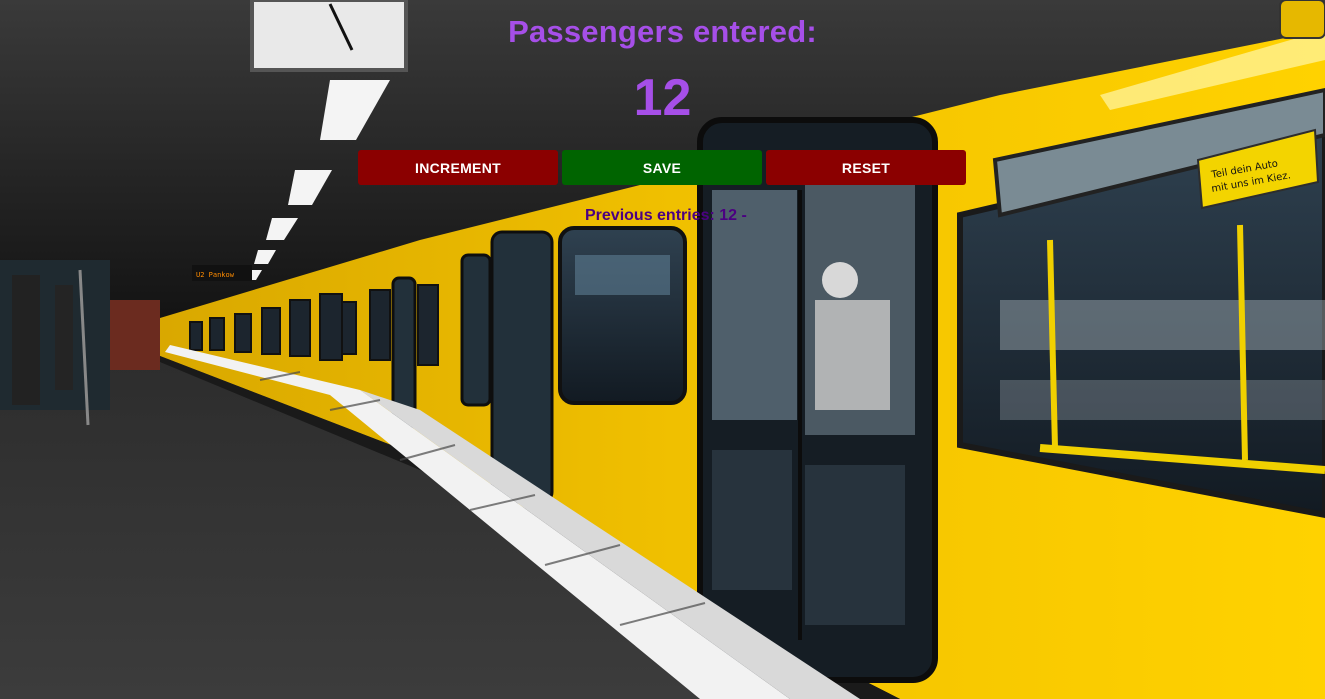 The height and width of the screenshot is (699, 1325). I want to click on previous-entries: Previous entries: 12 -, so click(666, 216).